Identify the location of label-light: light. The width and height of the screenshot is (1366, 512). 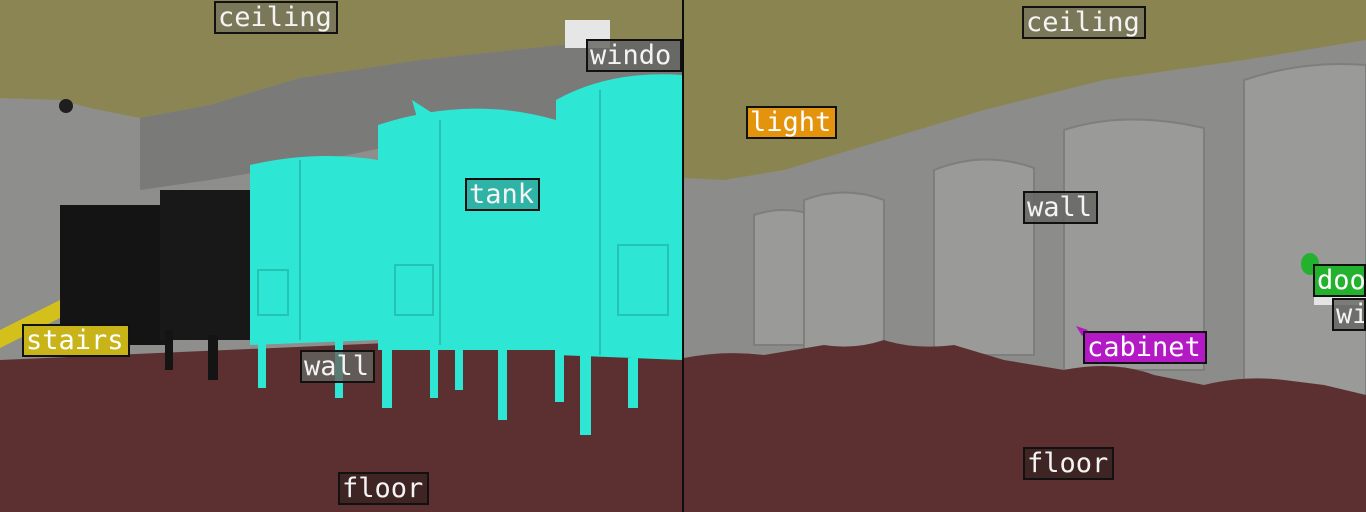
(792, 122).